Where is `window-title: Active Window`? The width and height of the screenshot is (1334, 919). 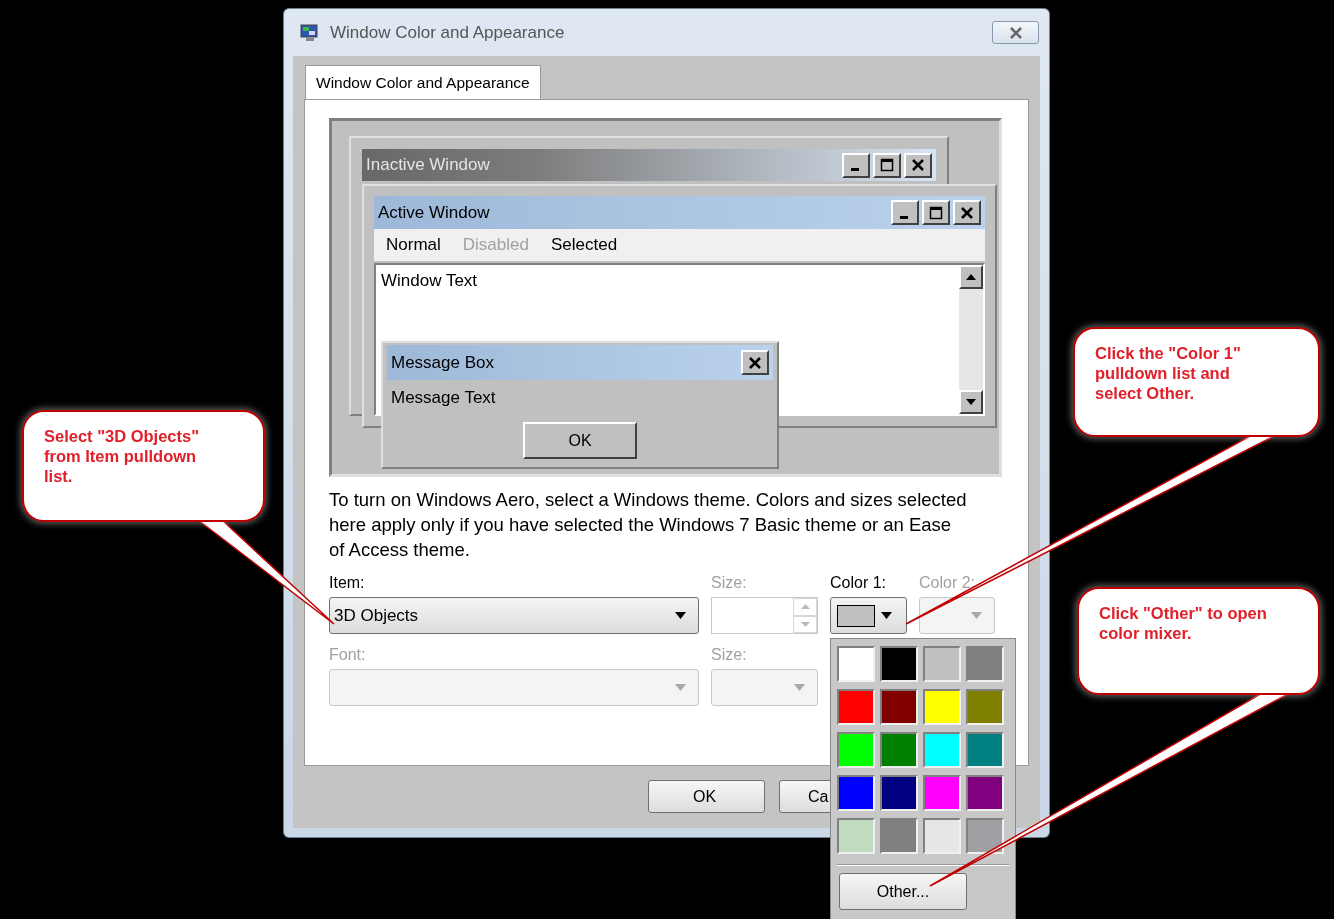 window-title: Active Window is located at coordinates (434, 212).